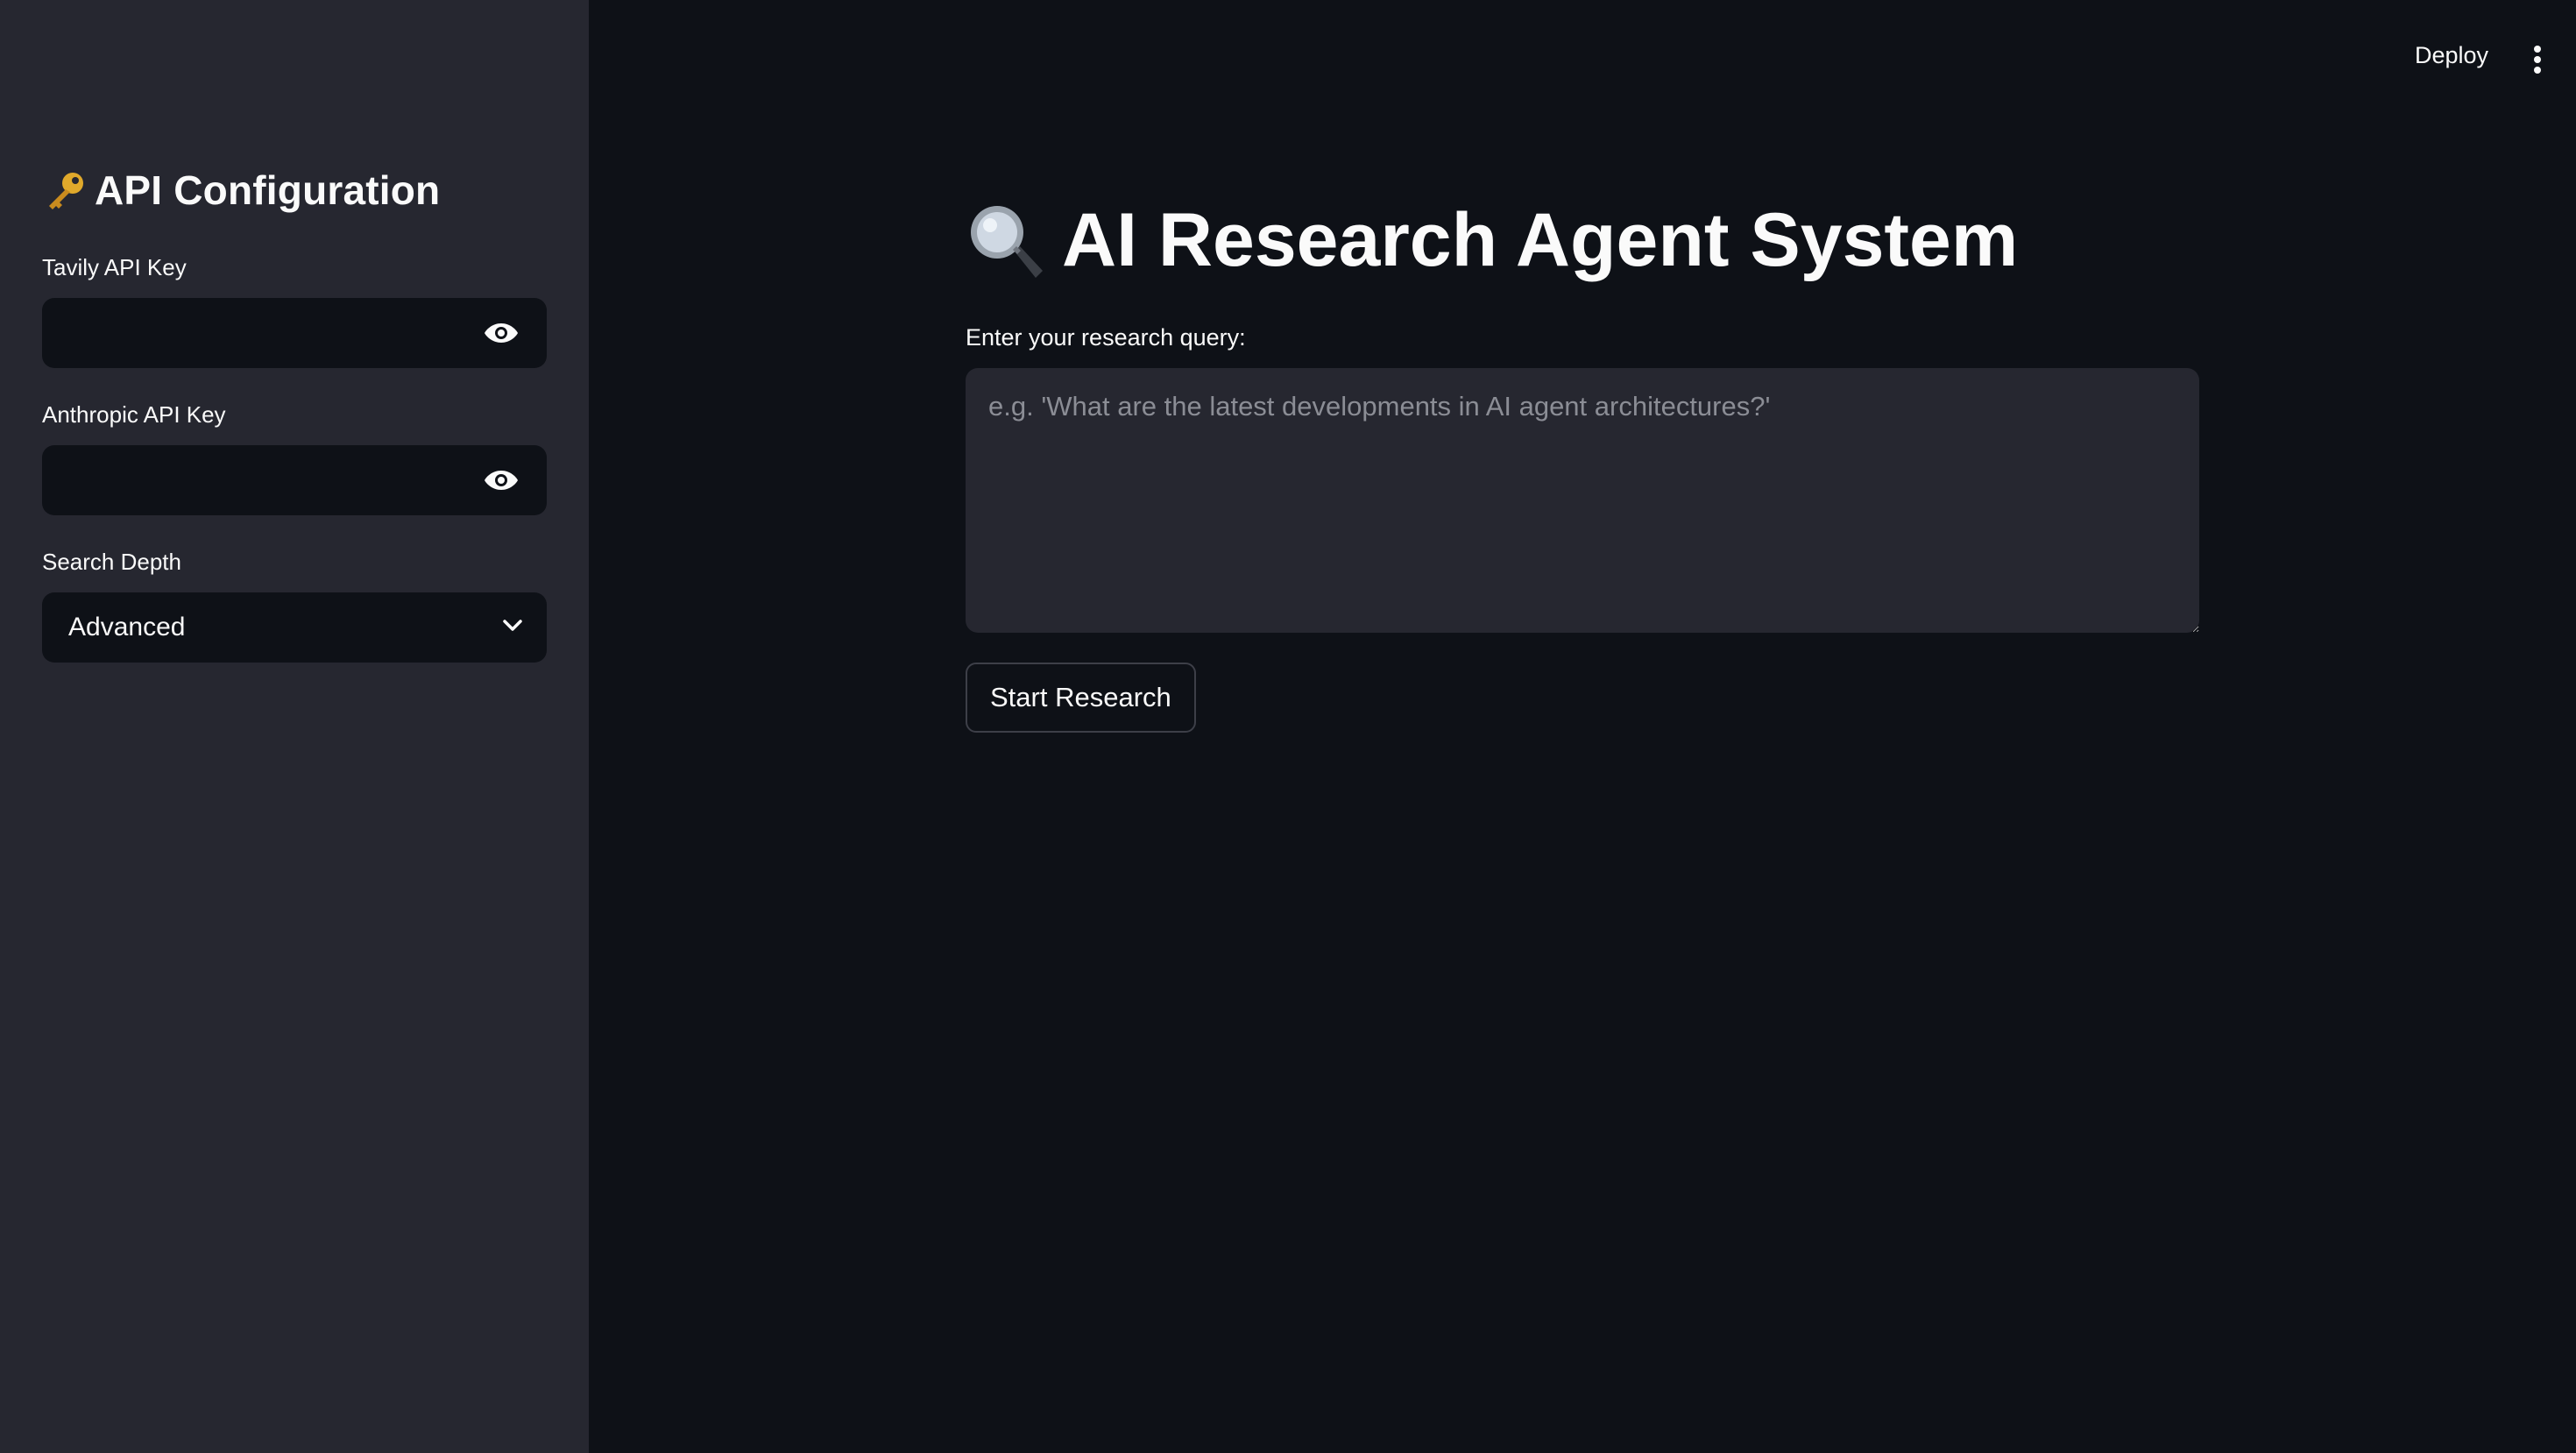 This screenshot has height=1453, width=2576. What do you see at coordinates (2451, 56) in the screenshot?
I see `deploy-button: Deploy` at bounding box center [2451, 56].